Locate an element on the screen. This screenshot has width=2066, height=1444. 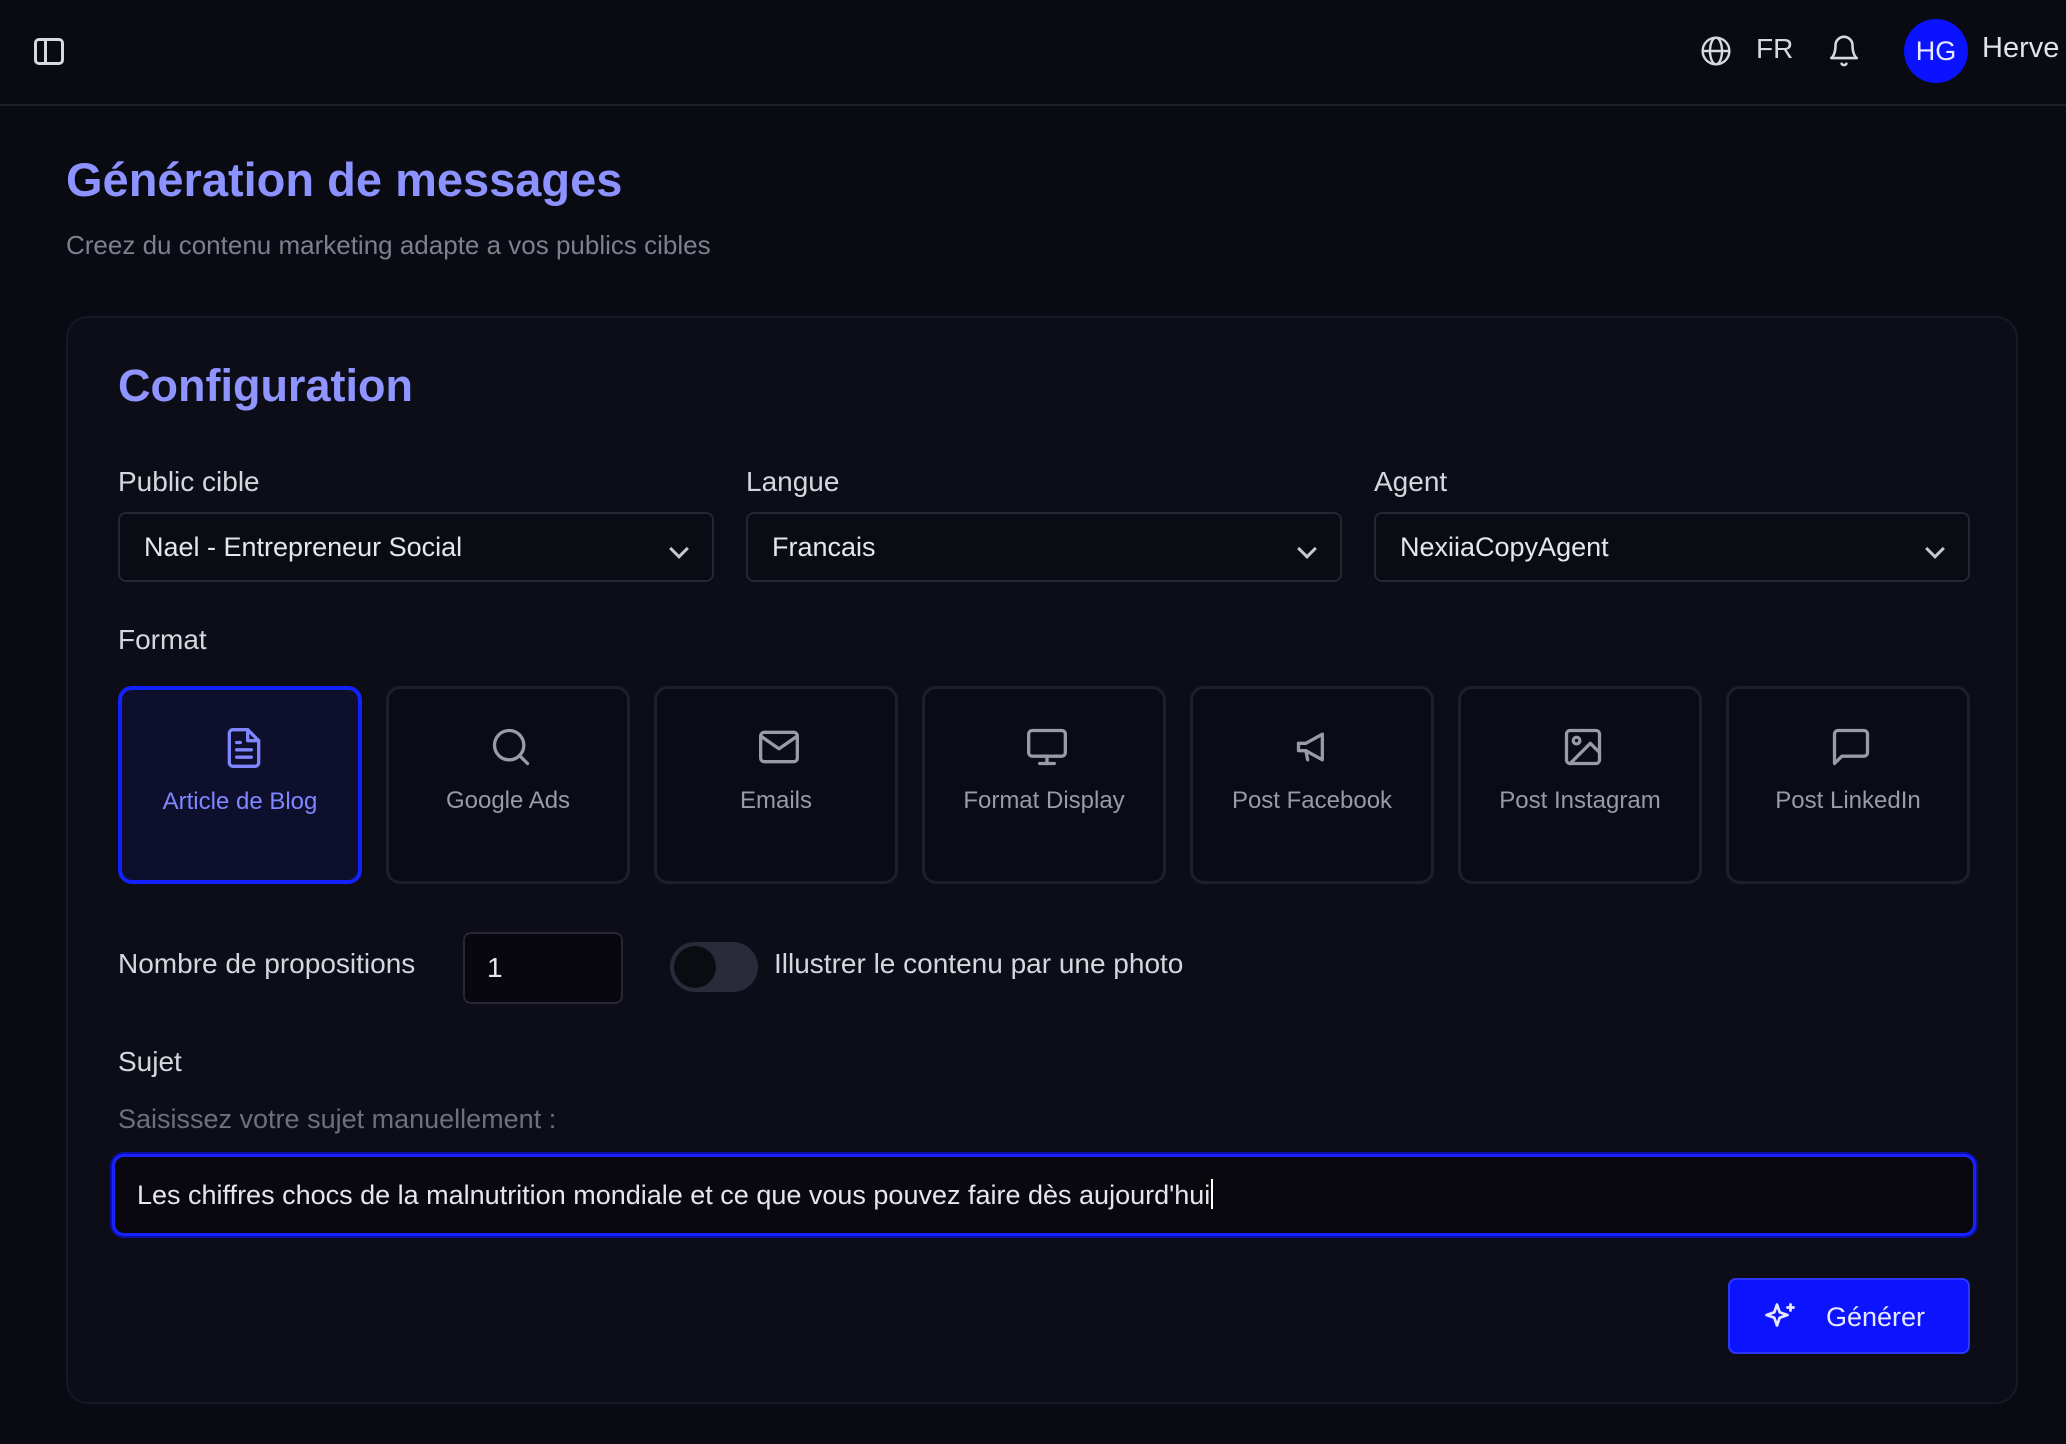
agent-label: Agent is located at coordinates (1411, 481).